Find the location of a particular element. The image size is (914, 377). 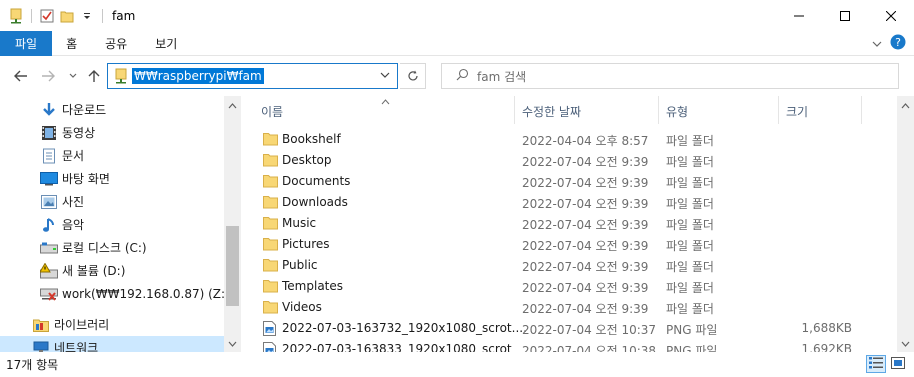

window-title: fam is located at coordinates (124, 15).